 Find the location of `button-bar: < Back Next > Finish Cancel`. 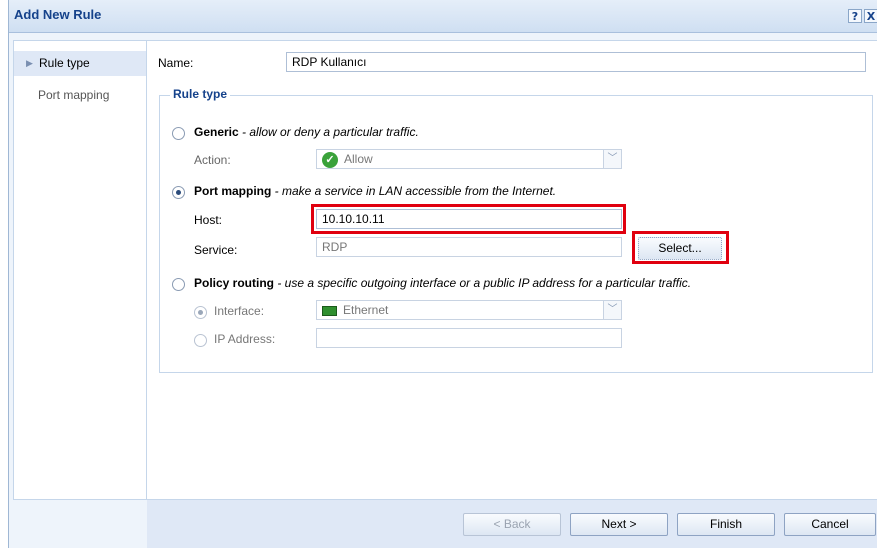

button-bar: < Back Next > Finish Cancel is located at coordinates (512, 524).